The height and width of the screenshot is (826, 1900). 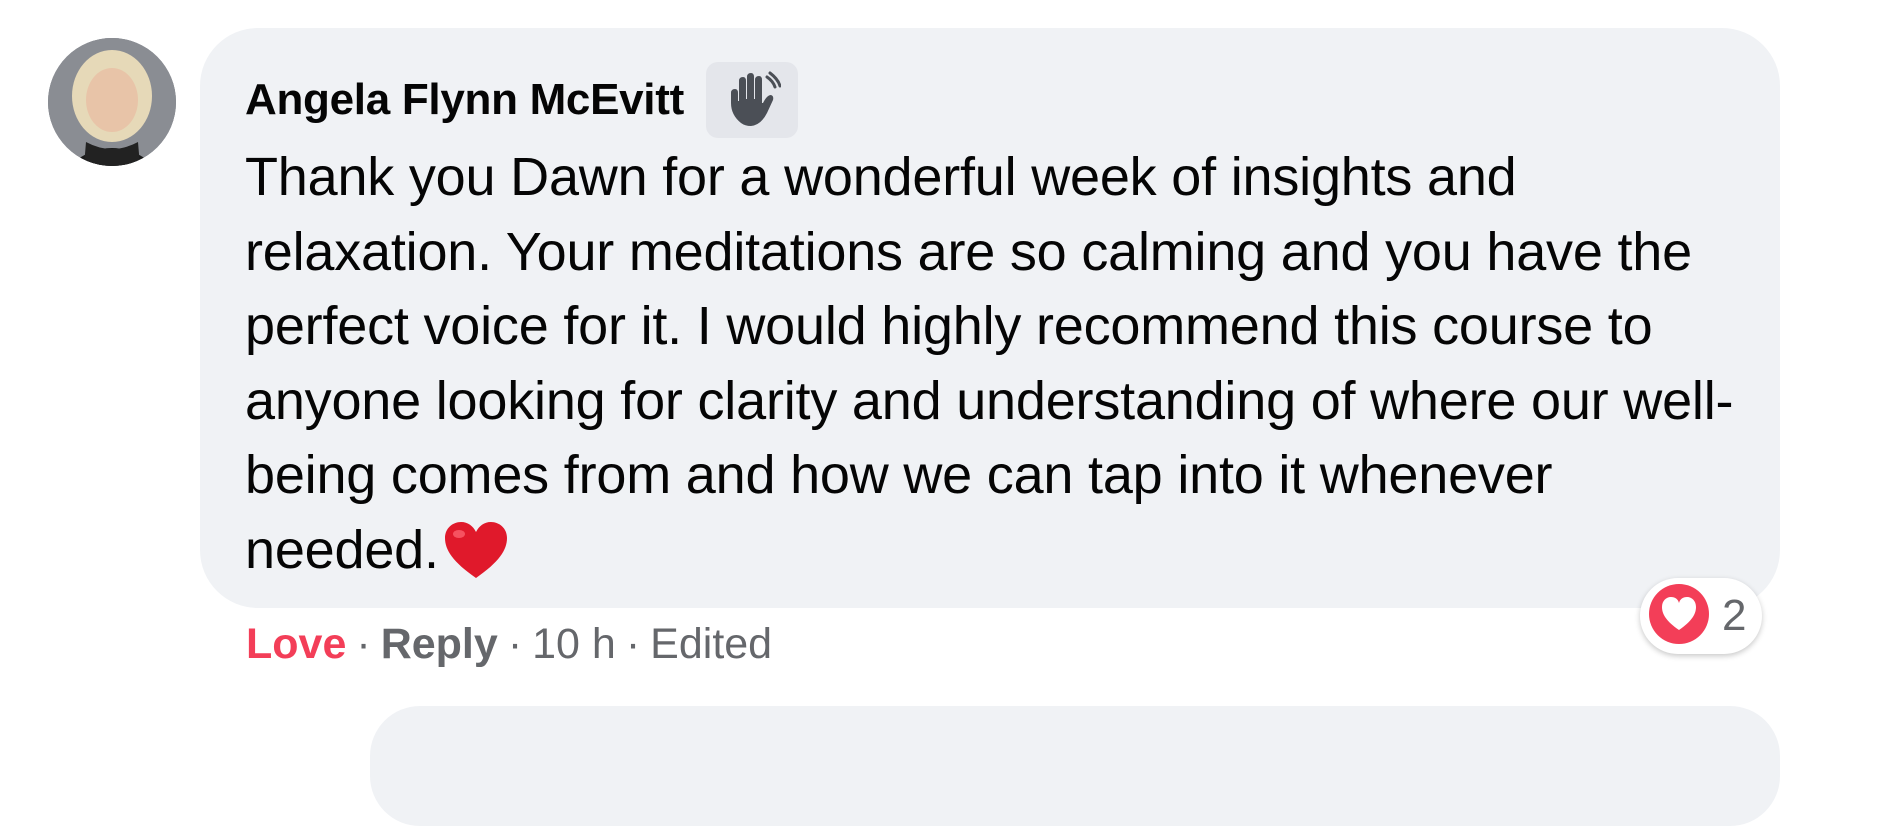 What do you see at coordinates (464, 100) in the screenshot?
I see `author-name: Angela Flynn McEvitt` at bounding box center [464, 100].